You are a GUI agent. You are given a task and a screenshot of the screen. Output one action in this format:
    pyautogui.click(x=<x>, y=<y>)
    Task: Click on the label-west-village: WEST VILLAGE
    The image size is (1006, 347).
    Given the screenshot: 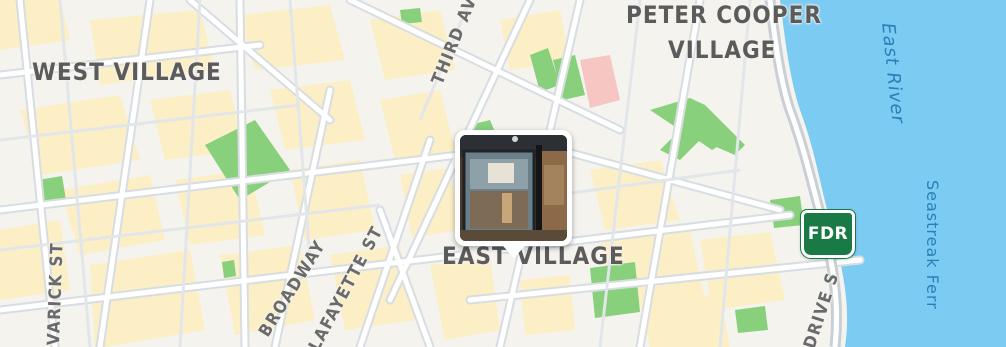 What is the action you would take?
    pyautogui.click(x=127, y=72)
    